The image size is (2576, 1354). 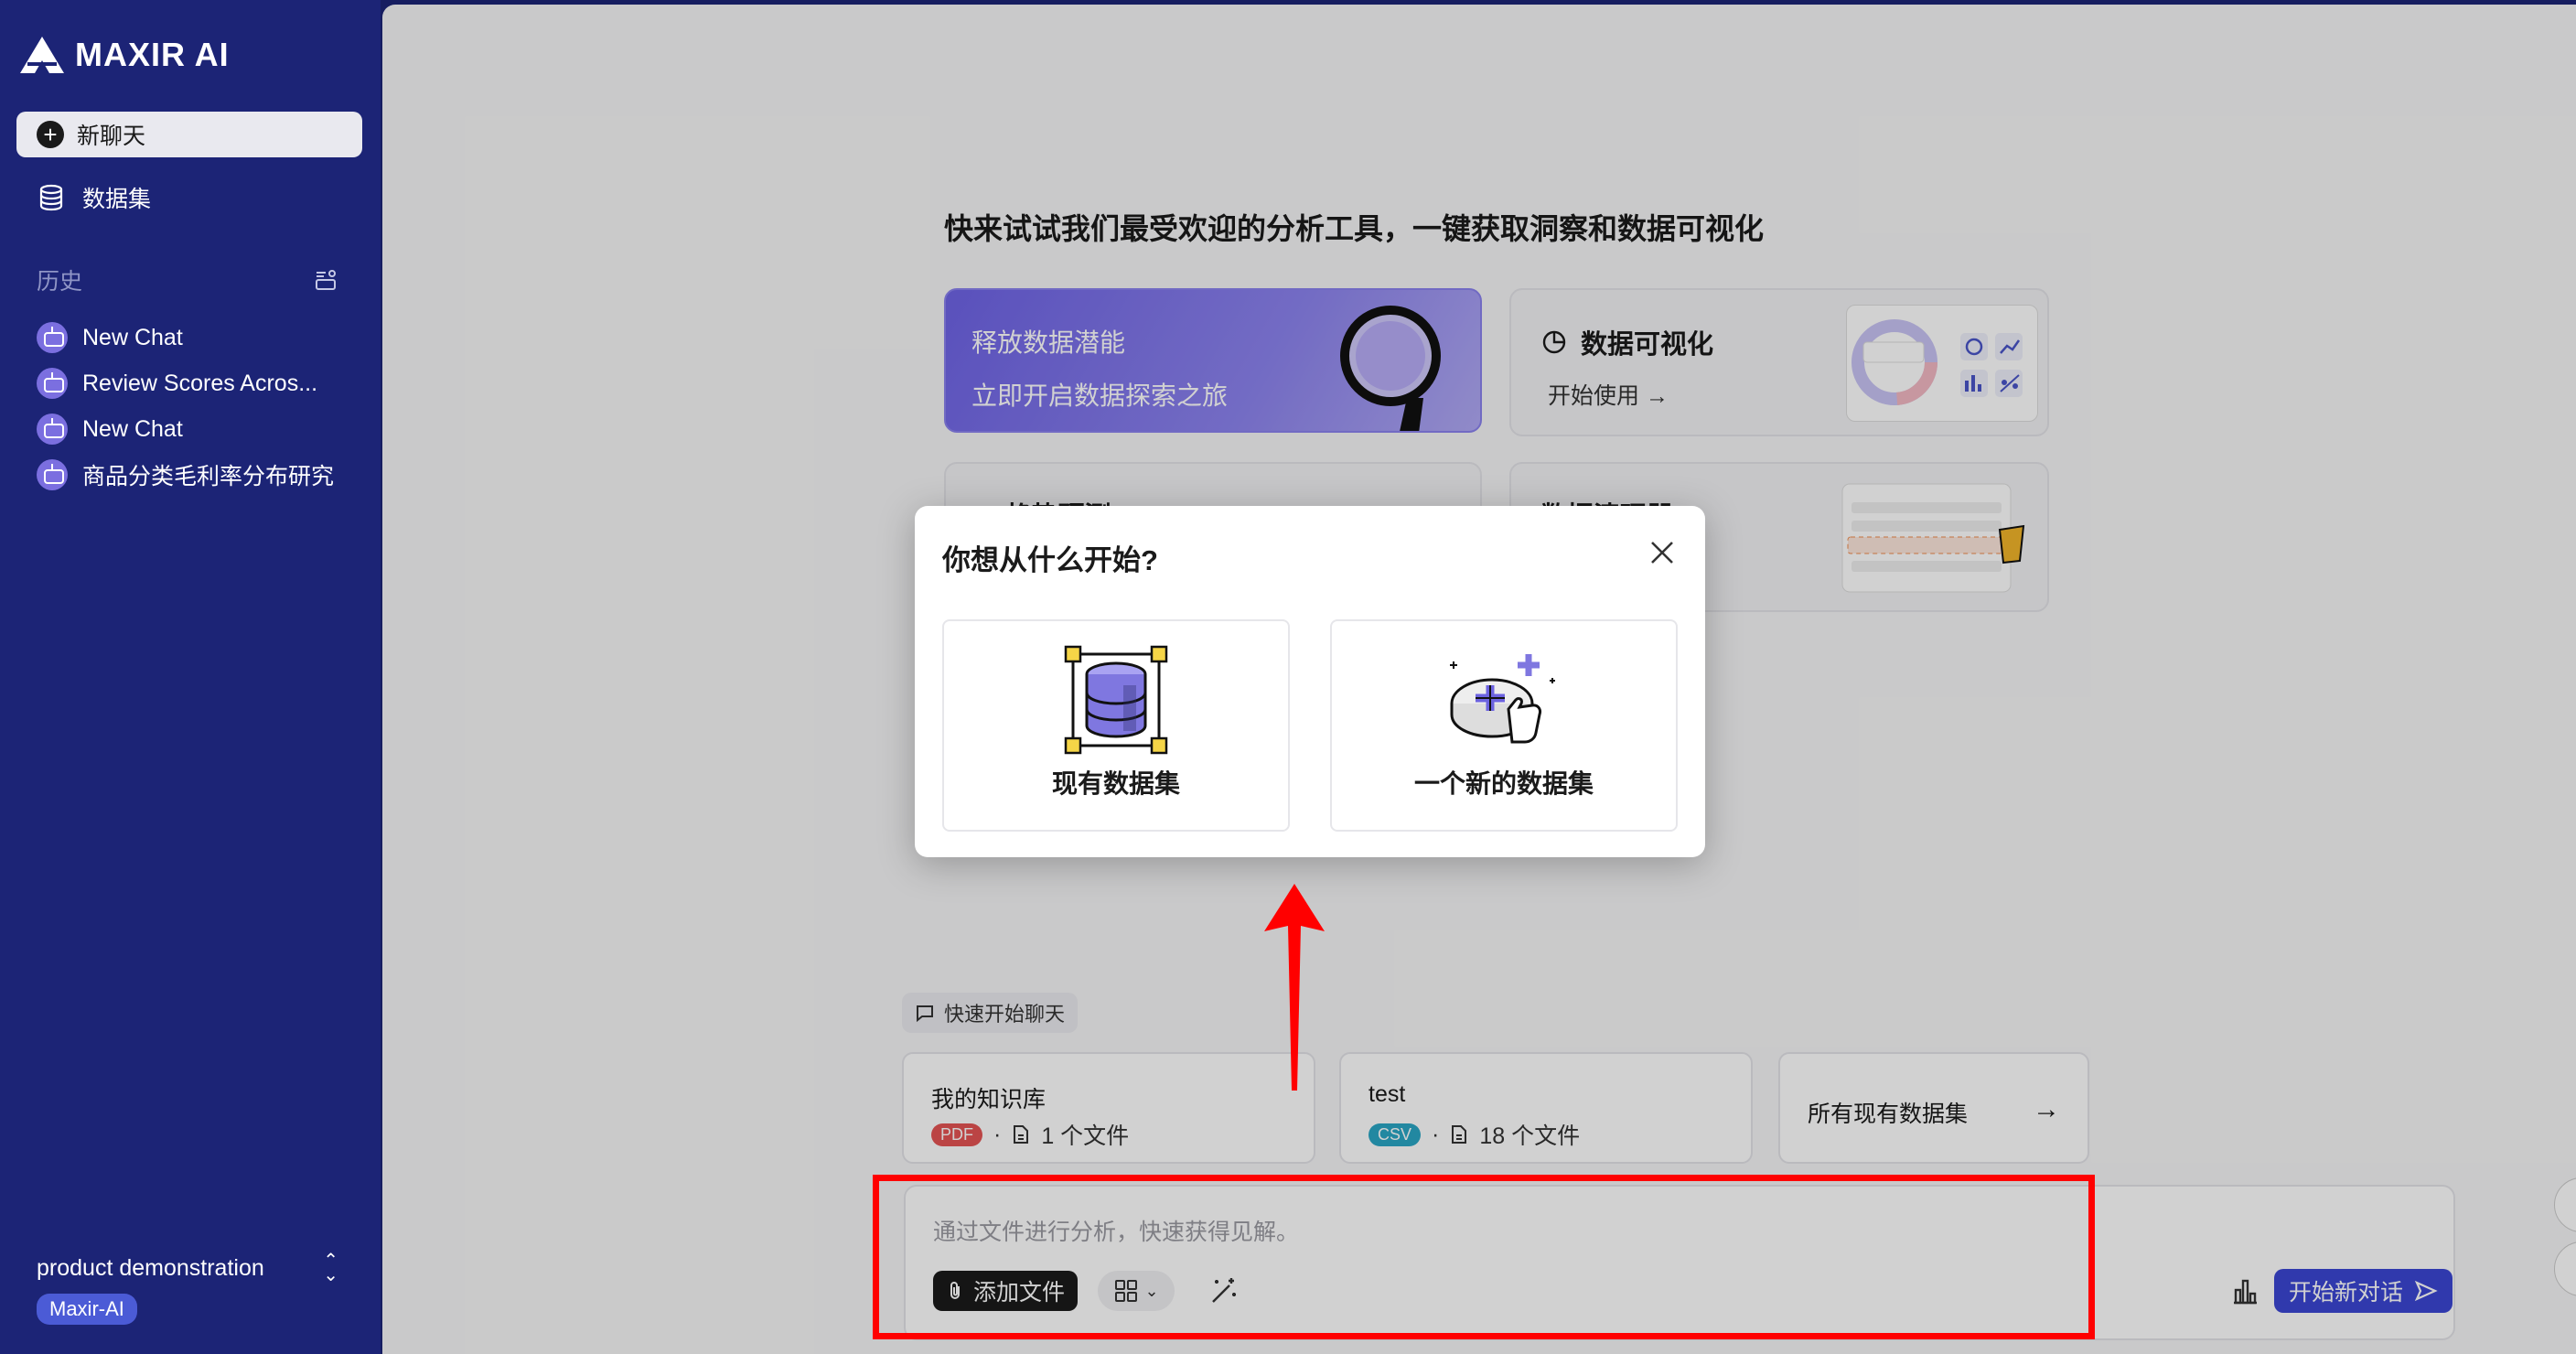 What do you see at coordinates (1663, 553) in the screenshot?
I see `close-icon` at bounding box center [1663, 553].